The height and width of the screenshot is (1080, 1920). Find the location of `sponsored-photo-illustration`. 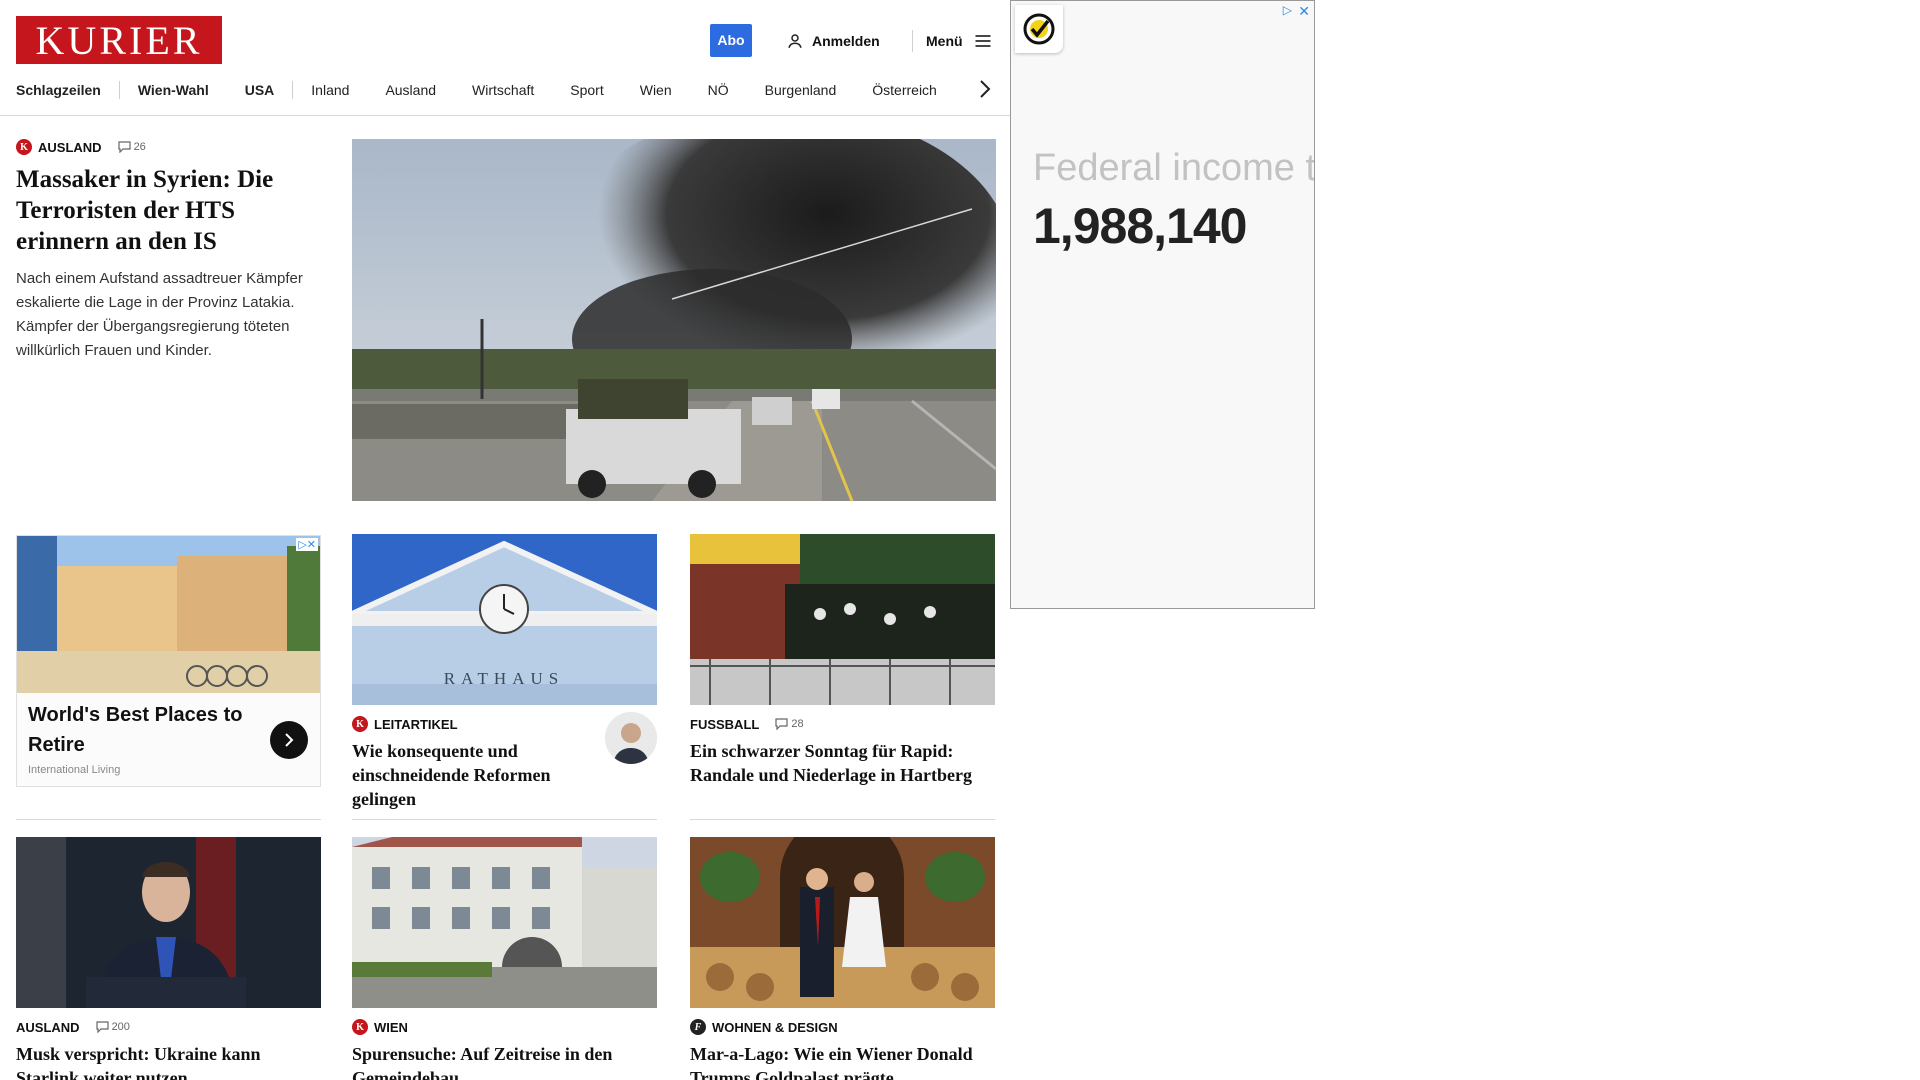

sponsored-photo-illustration is located at coordinates (168, 614).